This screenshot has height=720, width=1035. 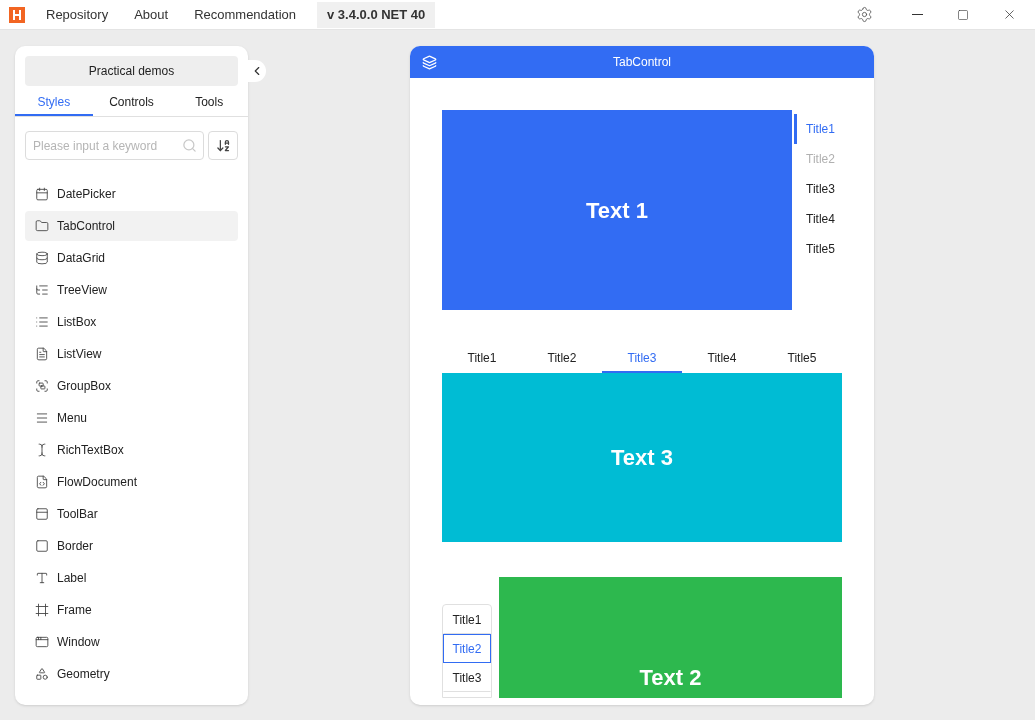 I want to click on sidebar-item: DataGrid, so click(x=131, y=258).